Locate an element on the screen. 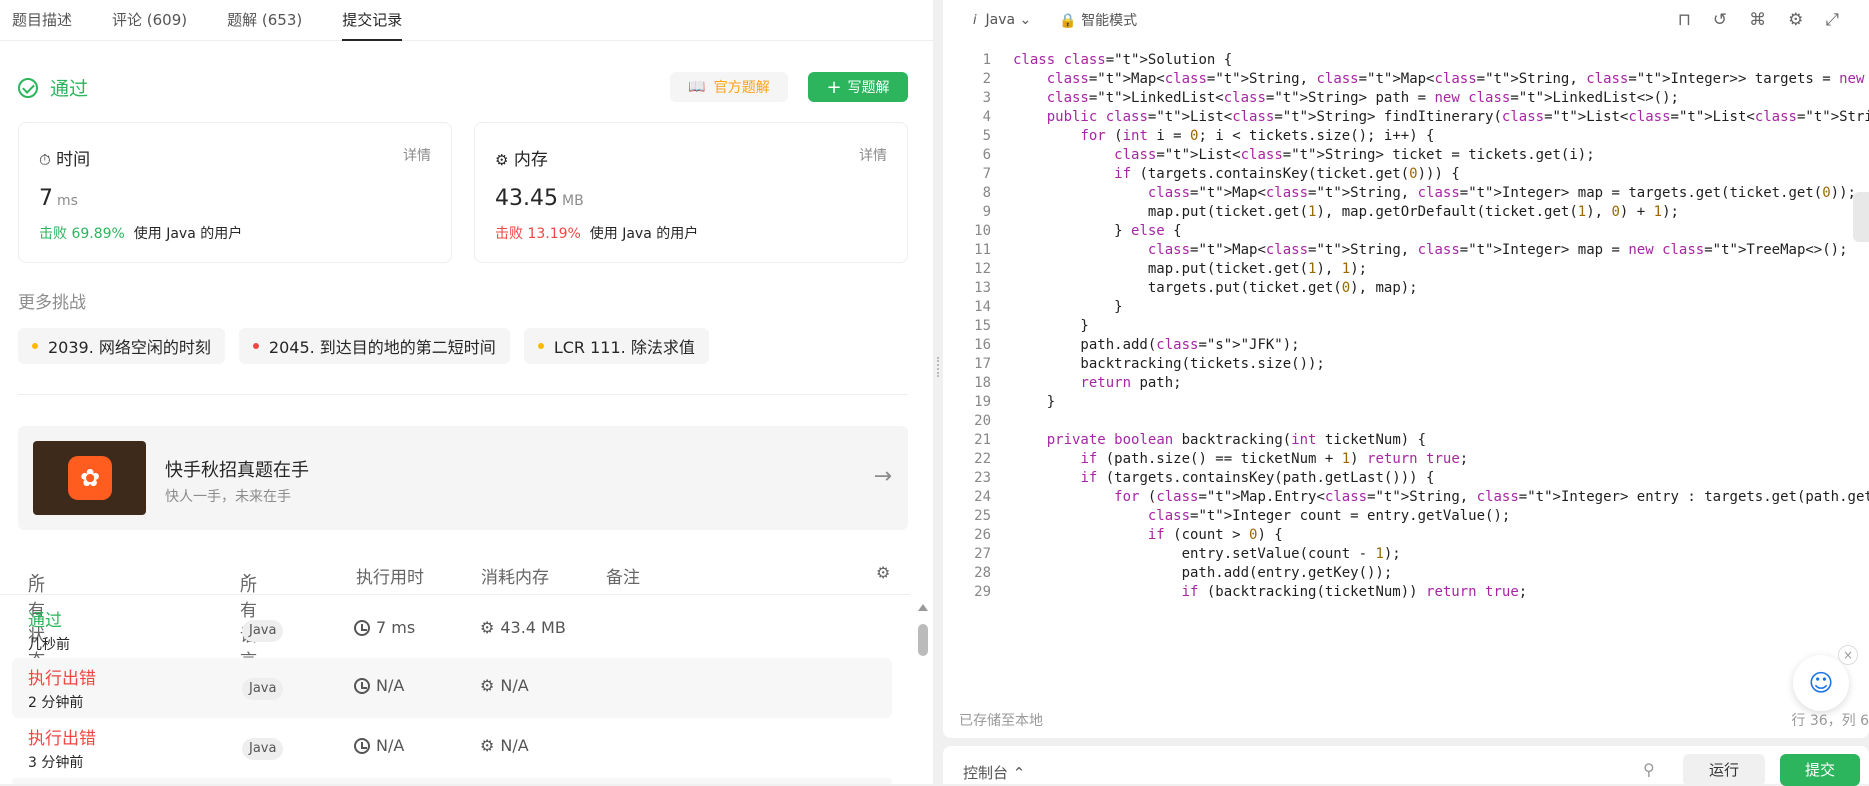 This screenshot has width=1869, height=786. close-icon: × is located at coordinates (1848, 655).